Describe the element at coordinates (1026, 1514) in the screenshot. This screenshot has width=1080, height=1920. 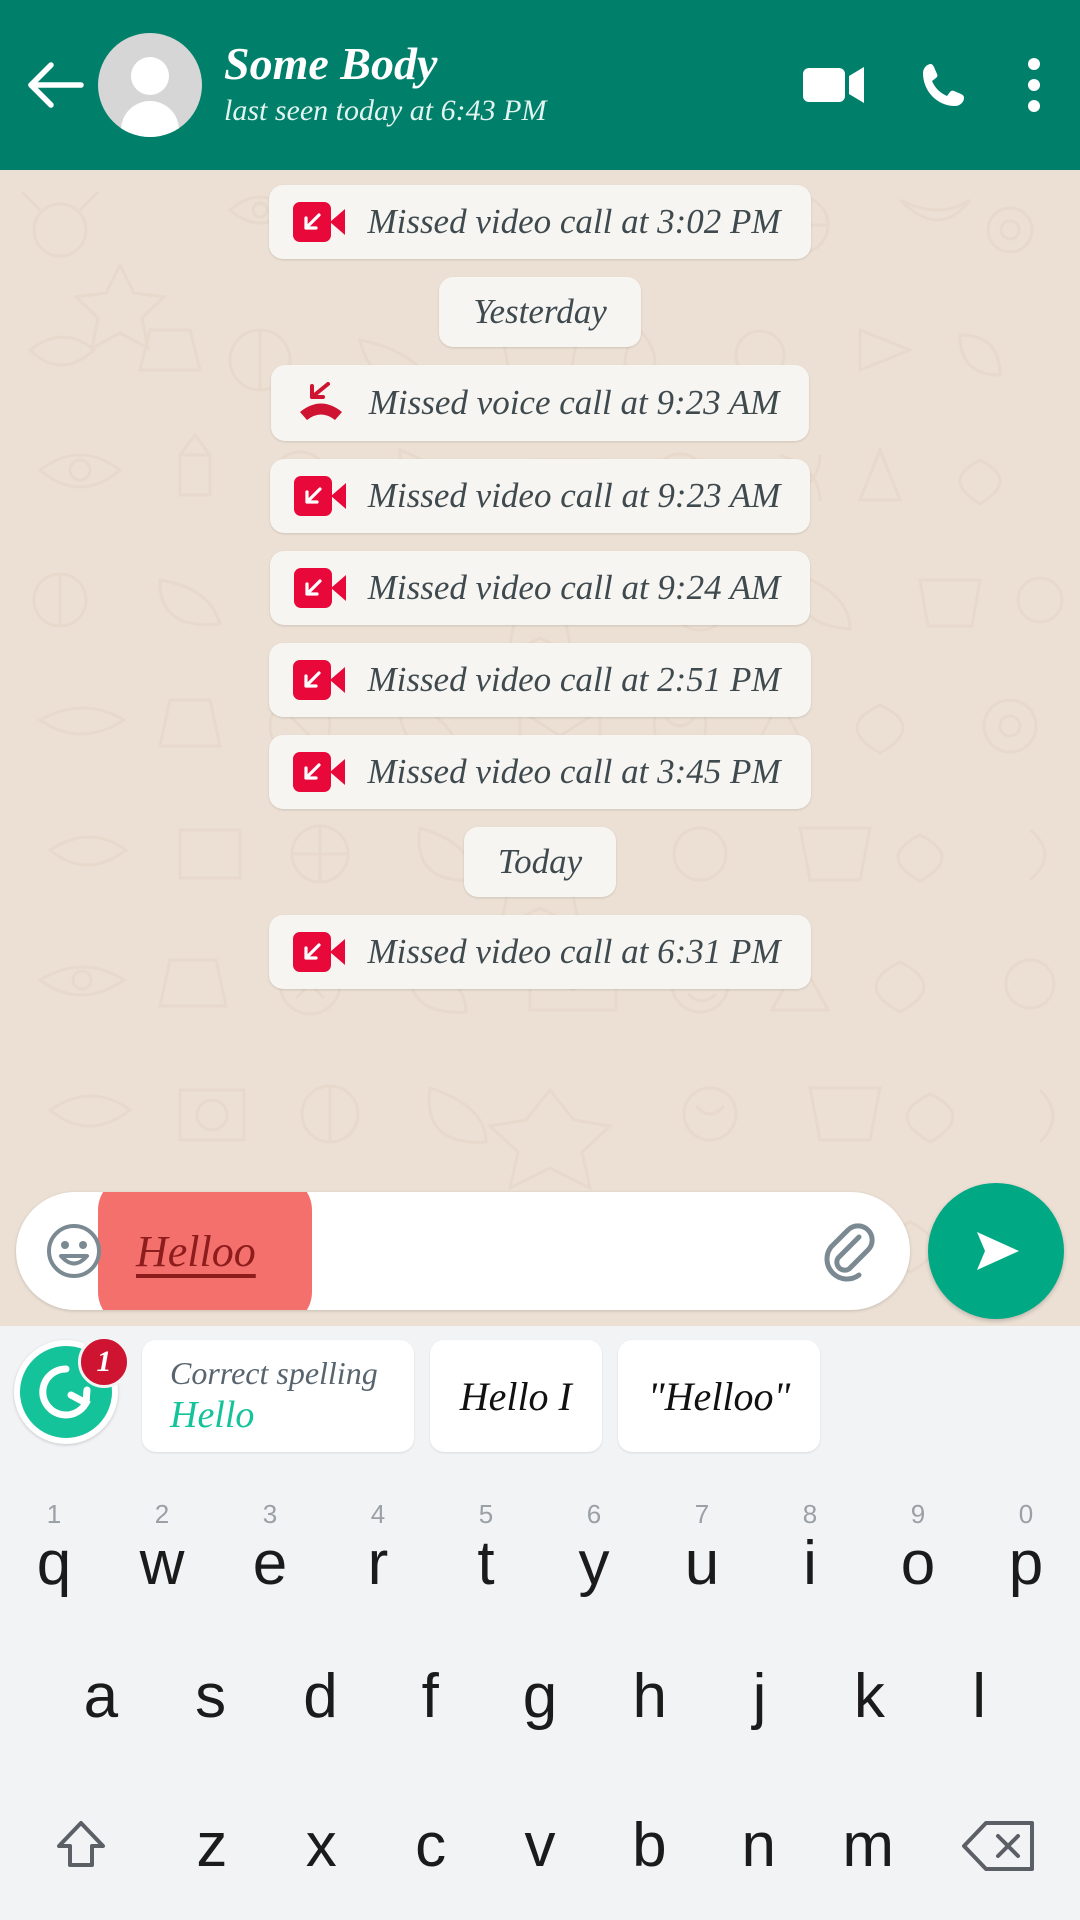
I see `key-number-hint: 0` at that location.